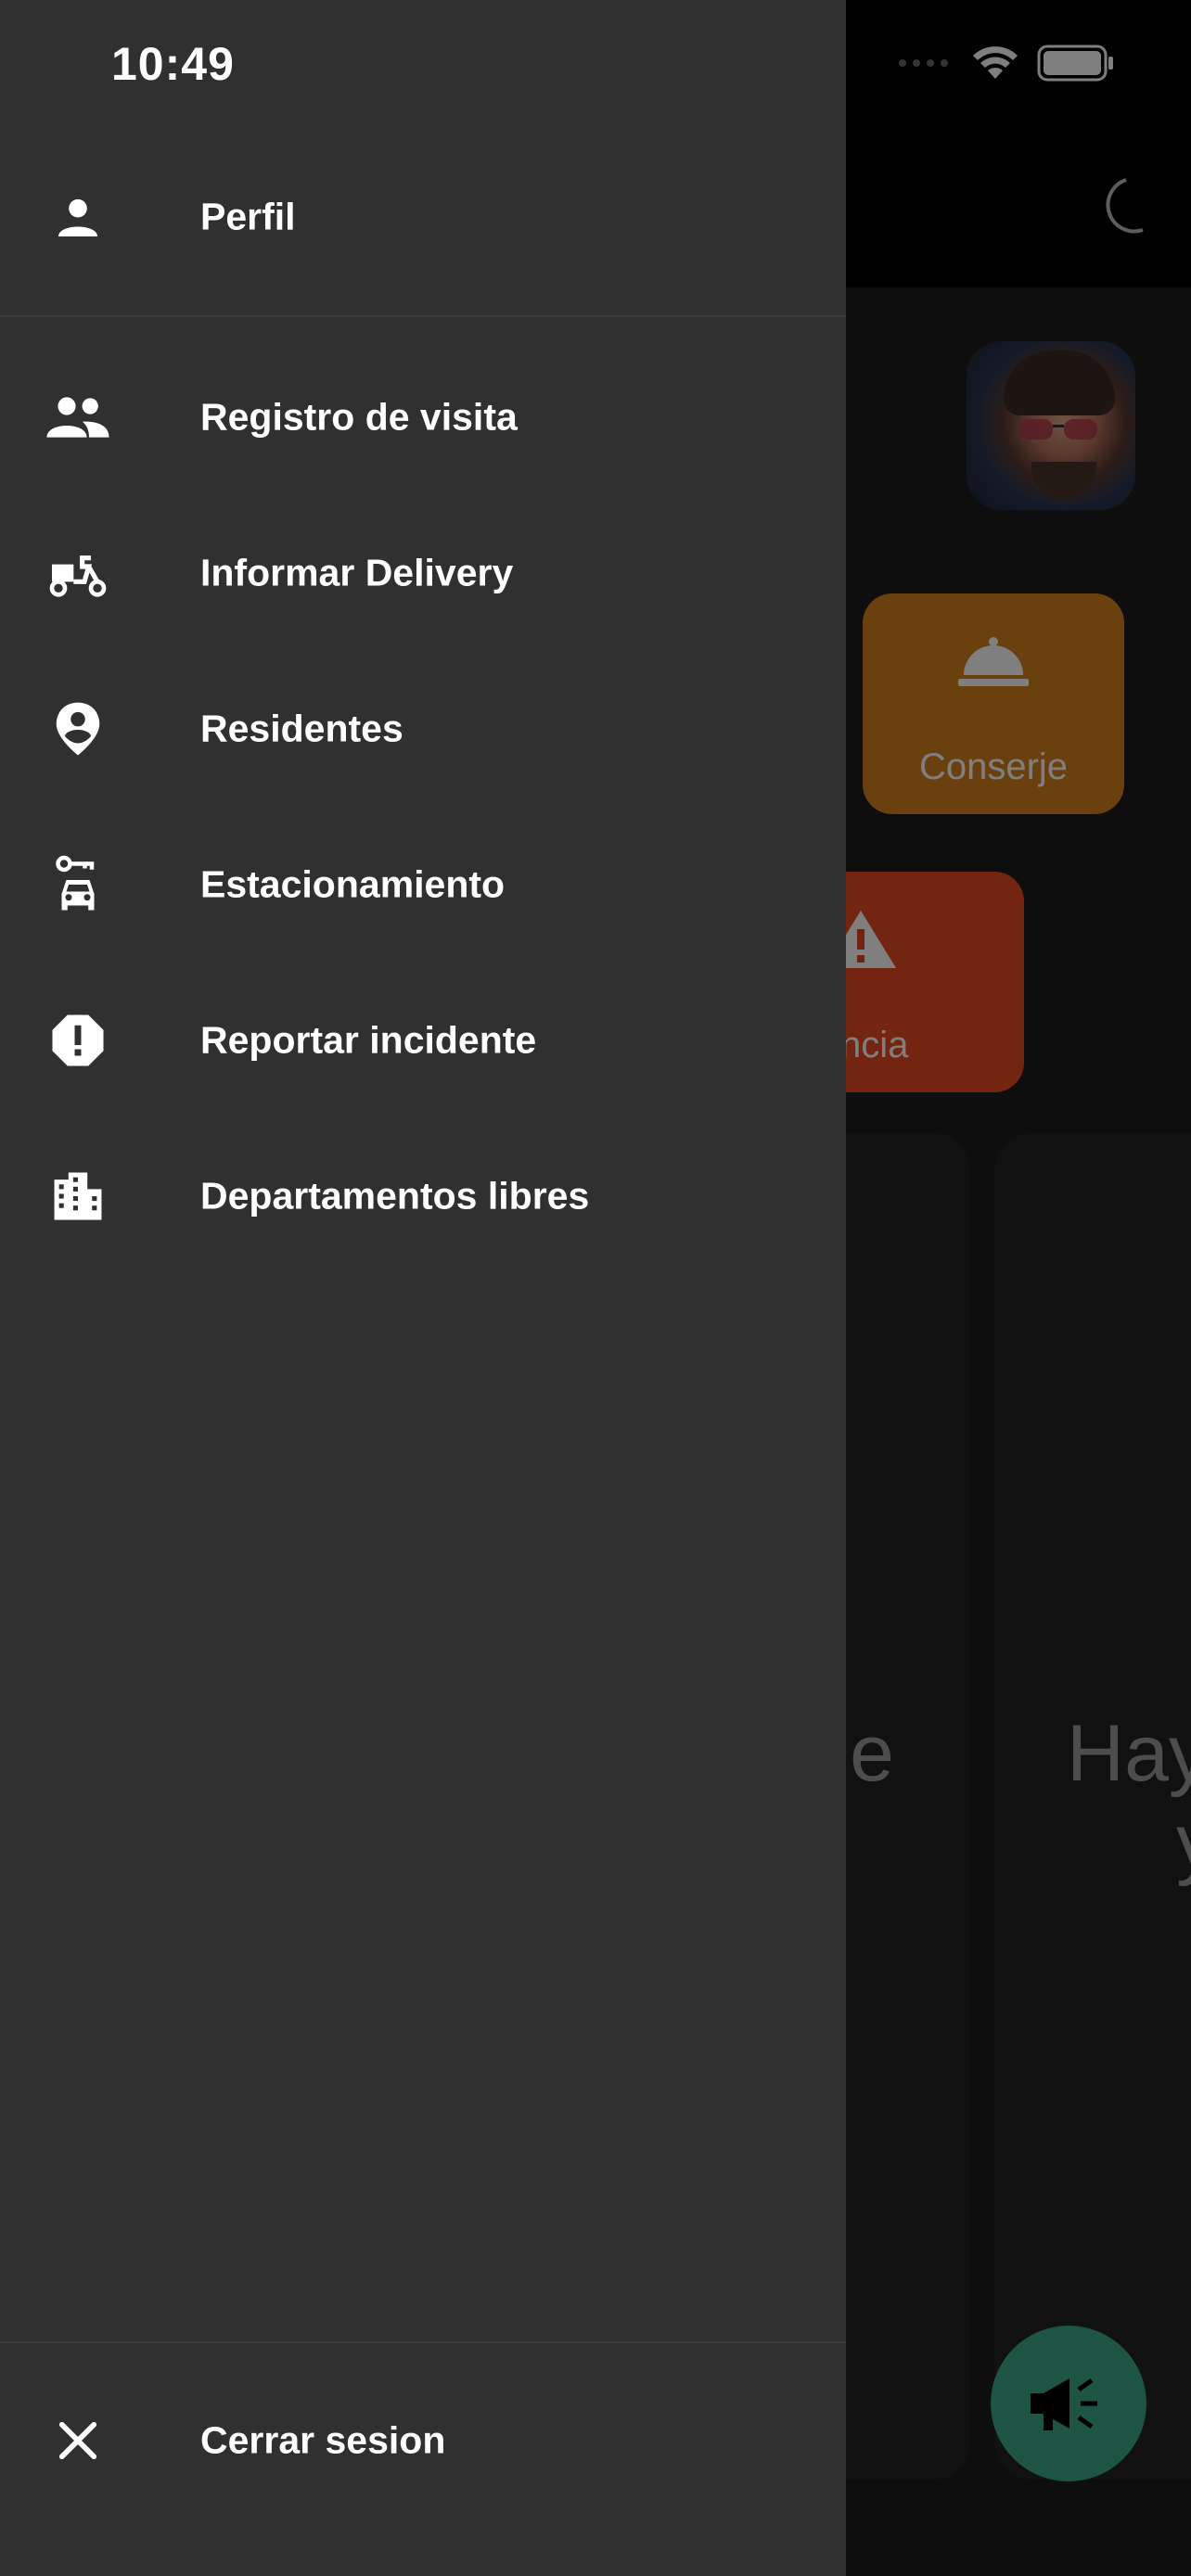 The height and width of the screenshot is (2576, 1191). What do you see at coordinates (359, 417) in the screenshot?
I see `drawer-item-label: Registro de visita` at bounding box center [359, 417].